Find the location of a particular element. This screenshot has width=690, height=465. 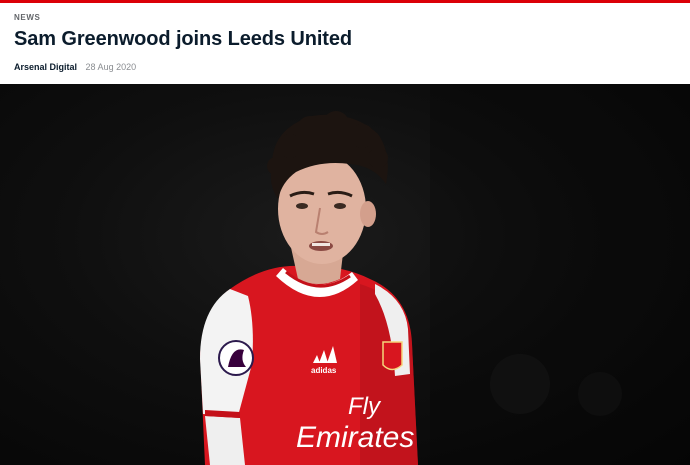

club-crest-icon is located at coordinates (392, 356).